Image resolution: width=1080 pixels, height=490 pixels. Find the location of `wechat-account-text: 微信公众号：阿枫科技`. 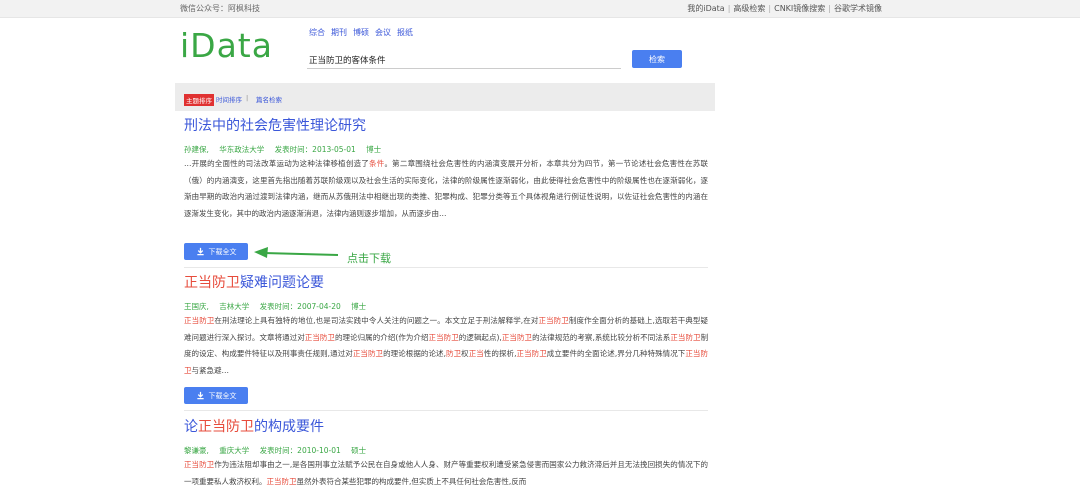

wechat-account-text: 微信公众号：阿枫科技 is located at coordinates (220, 8).